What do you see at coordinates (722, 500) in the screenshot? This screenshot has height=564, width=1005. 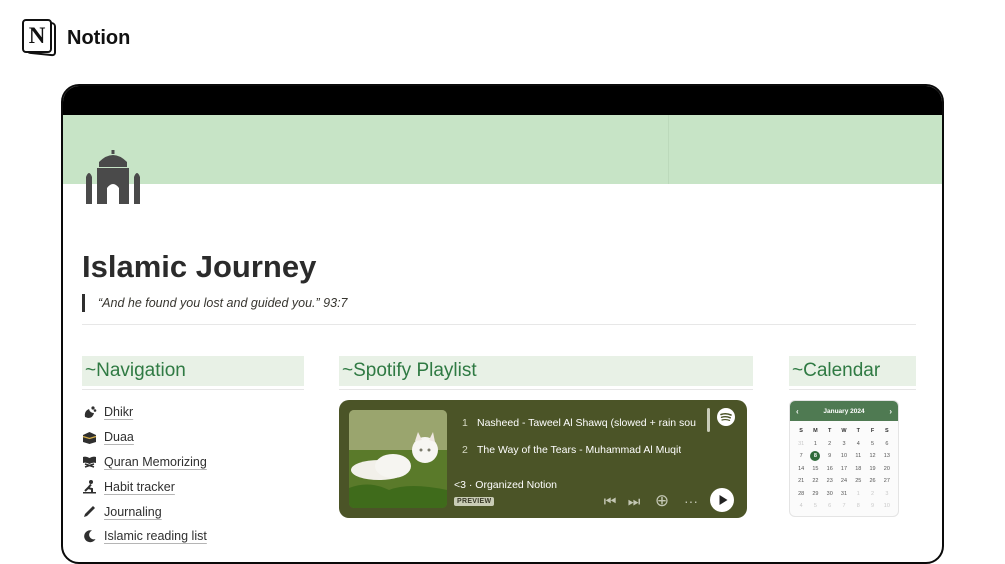 I see `play-button` at bounding box center [722, 500].